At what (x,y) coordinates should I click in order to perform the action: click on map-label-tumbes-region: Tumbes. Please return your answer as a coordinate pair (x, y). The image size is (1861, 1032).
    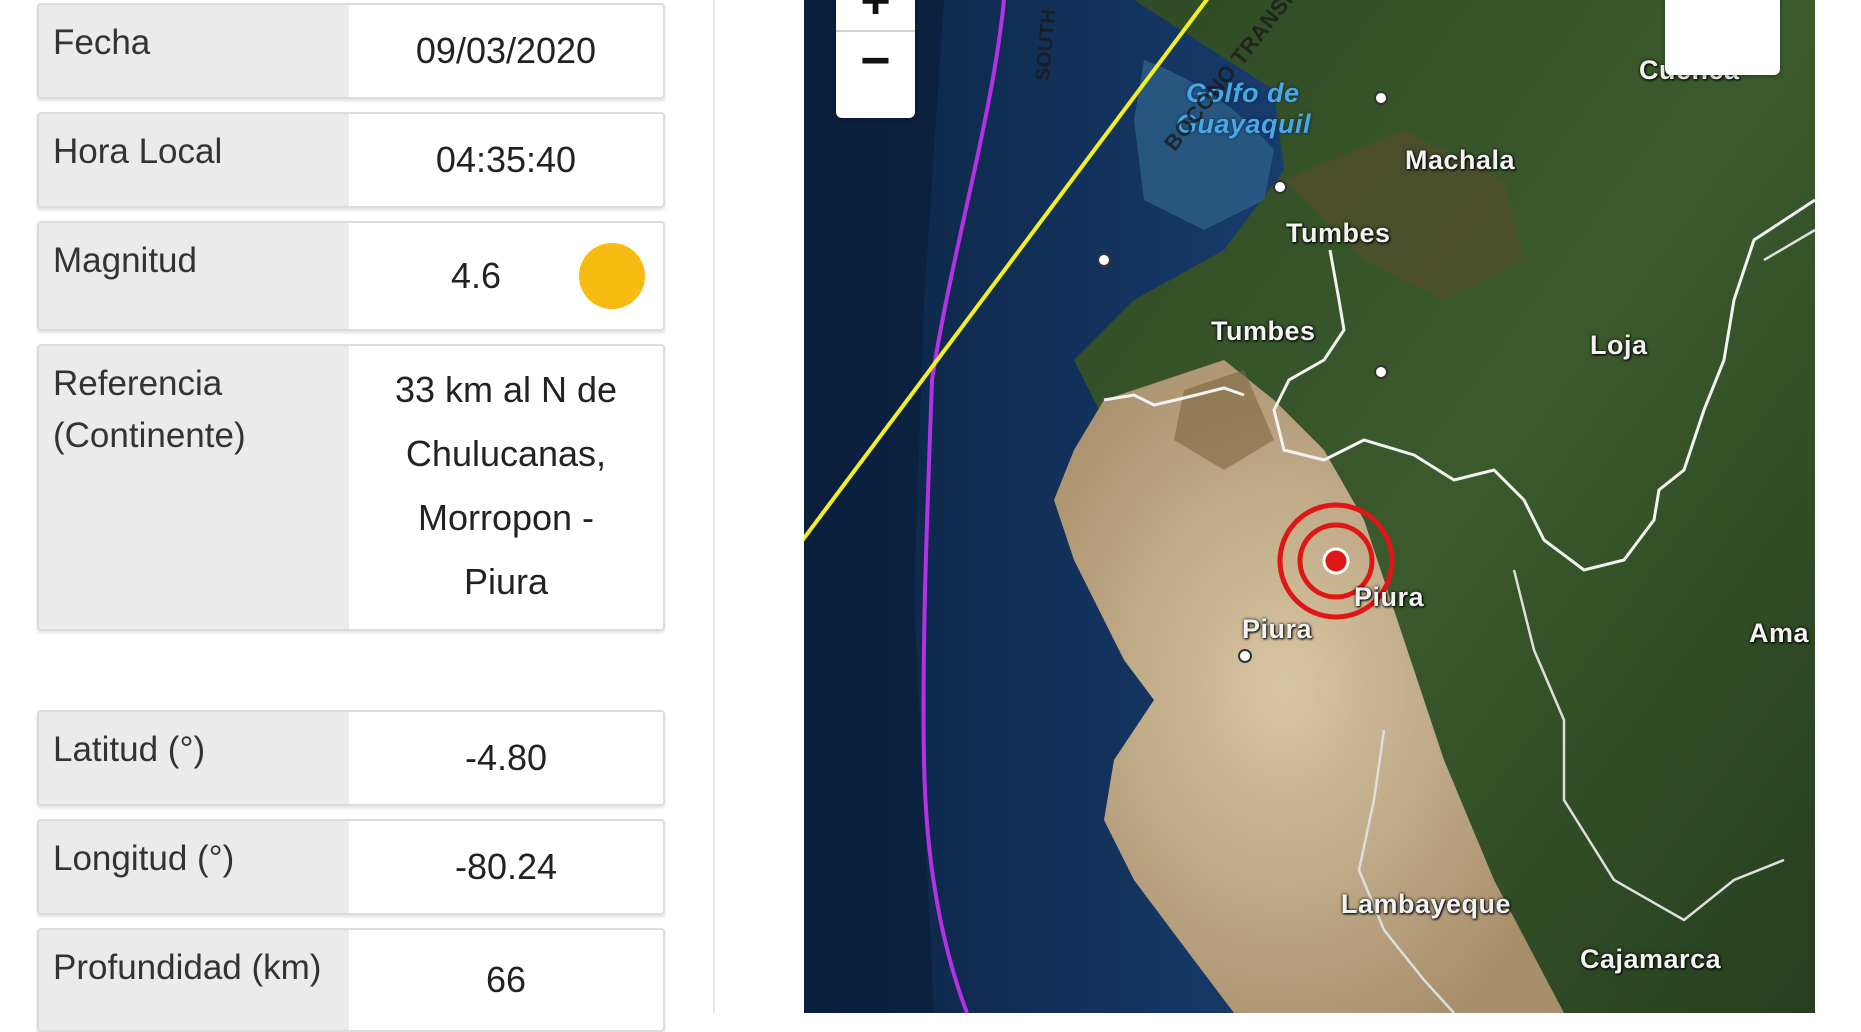
    Looking at the image, I should click on (1263, 331).